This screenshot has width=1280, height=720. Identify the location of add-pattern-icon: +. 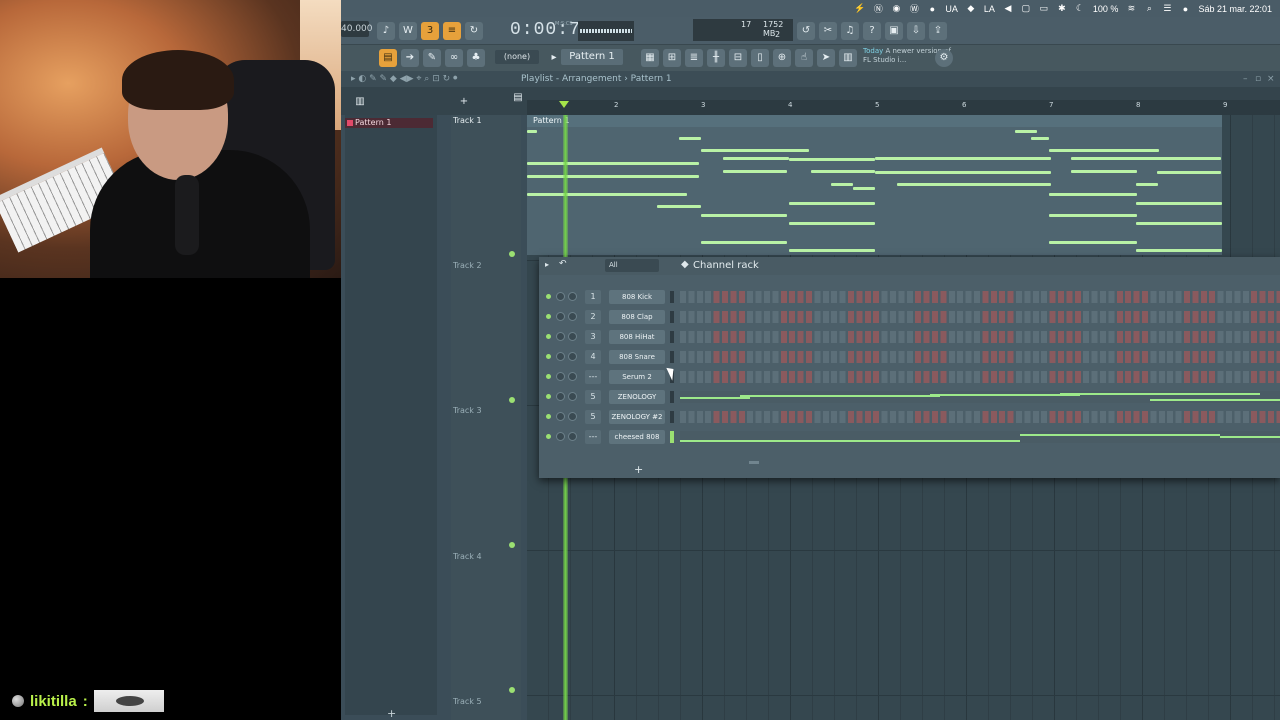
(391, 713).